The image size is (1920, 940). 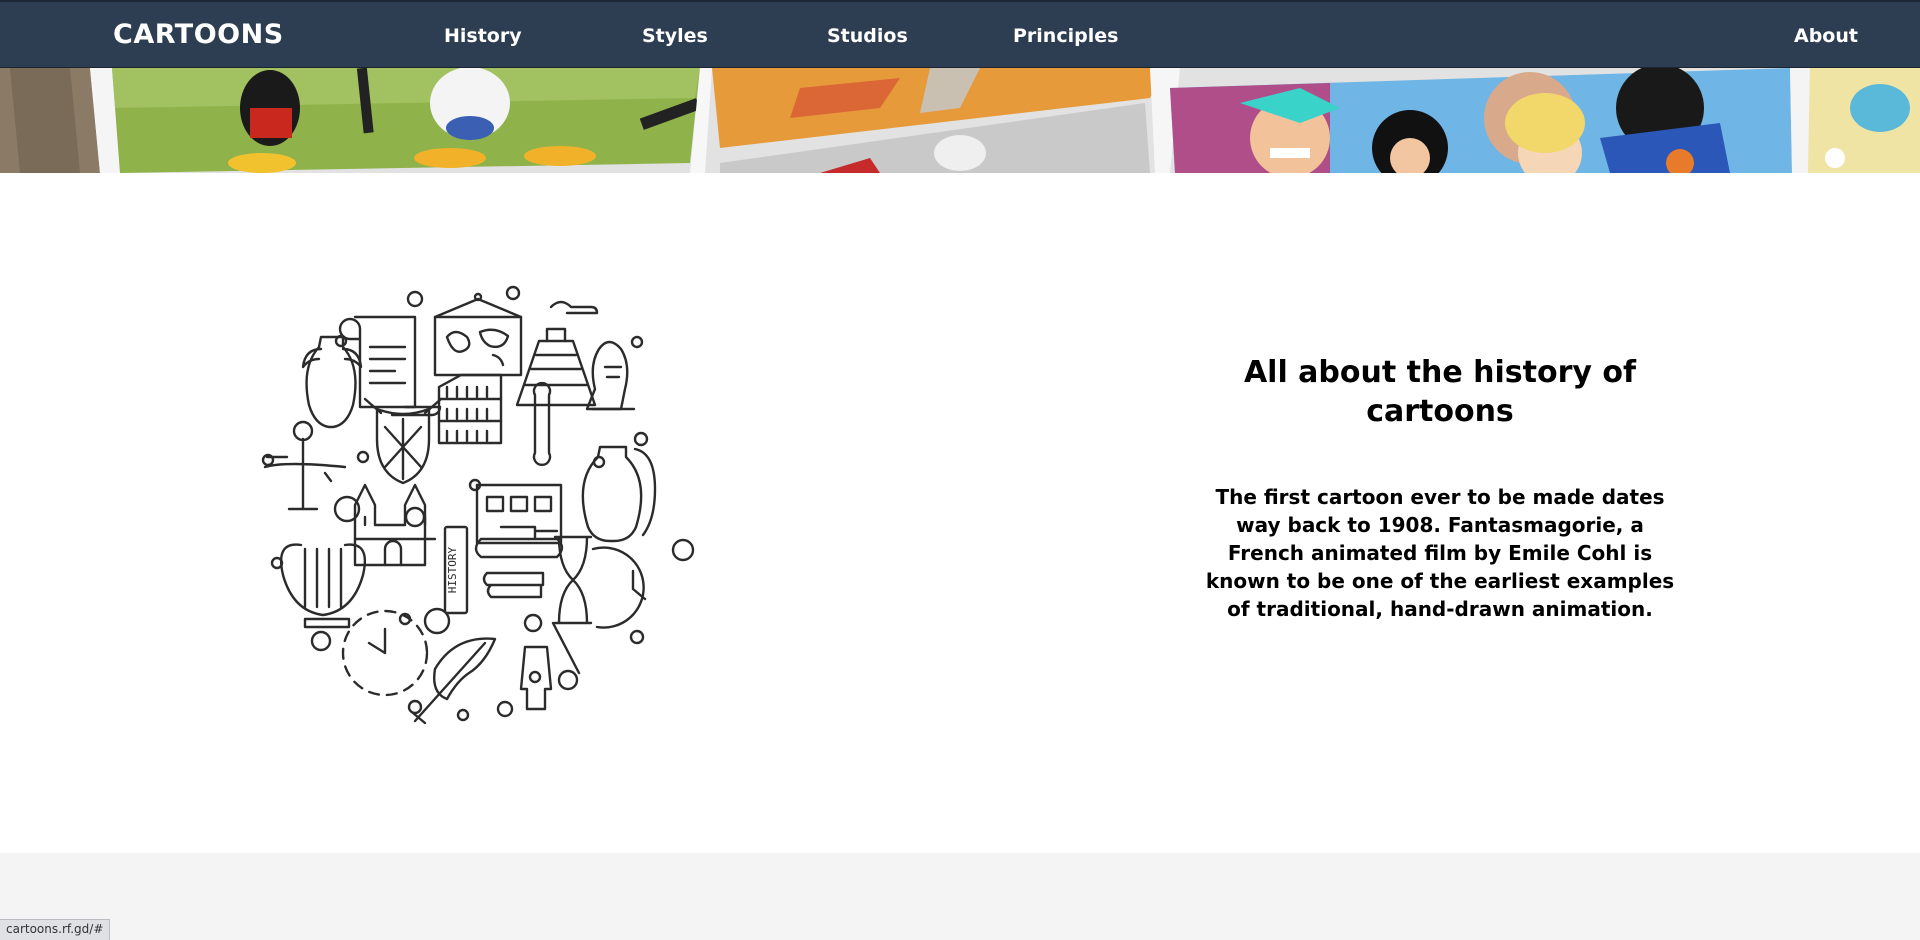 I want to click on nav-link-about: About, so click(x=1826, y=36).